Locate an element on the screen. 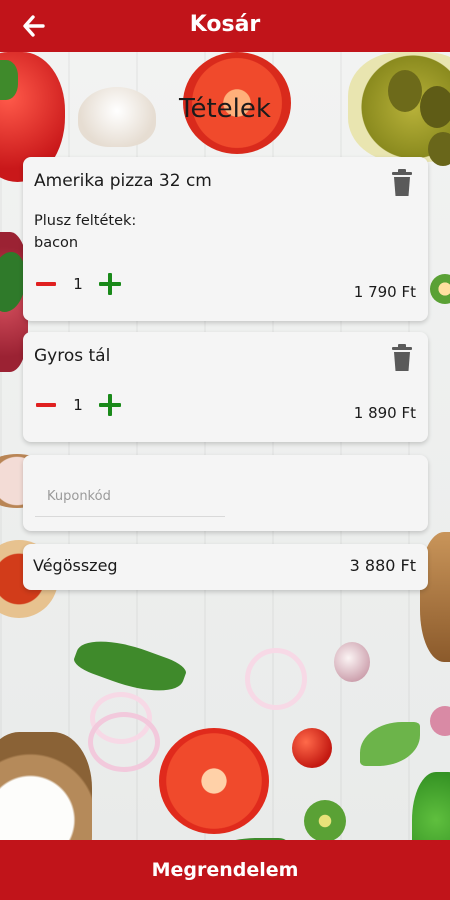 The width and height of the screenshot is (450, 900). total-label: Végösszeg is located at coordinates (75, 565).